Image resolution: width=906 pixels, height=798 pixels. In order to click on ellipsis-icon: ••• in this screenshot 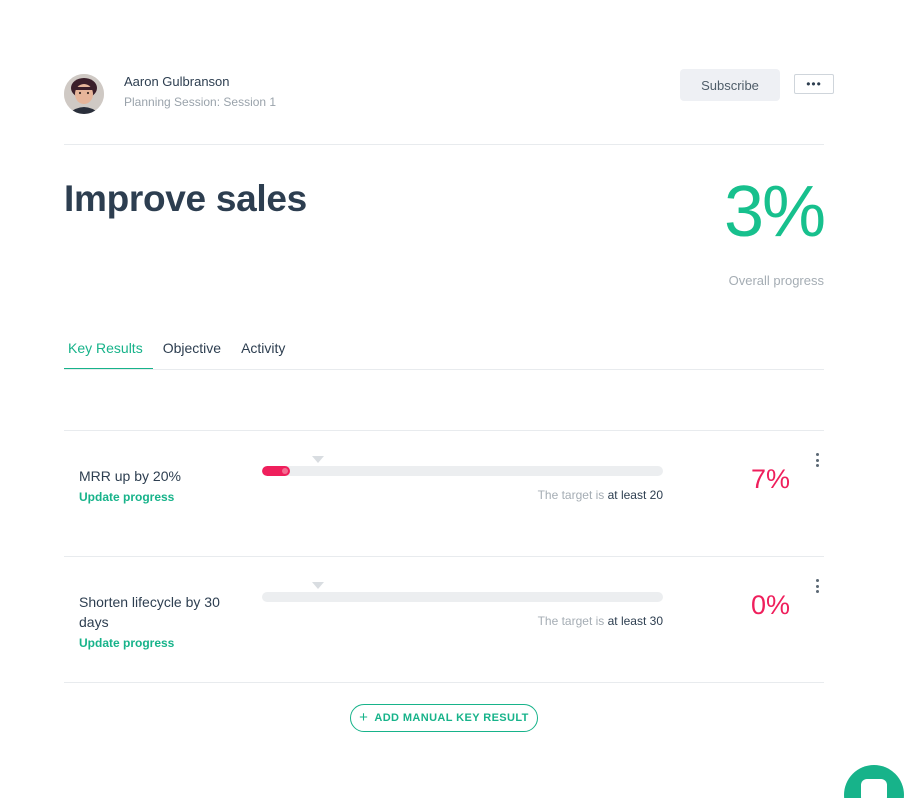, I will do `click(814, 84)`.